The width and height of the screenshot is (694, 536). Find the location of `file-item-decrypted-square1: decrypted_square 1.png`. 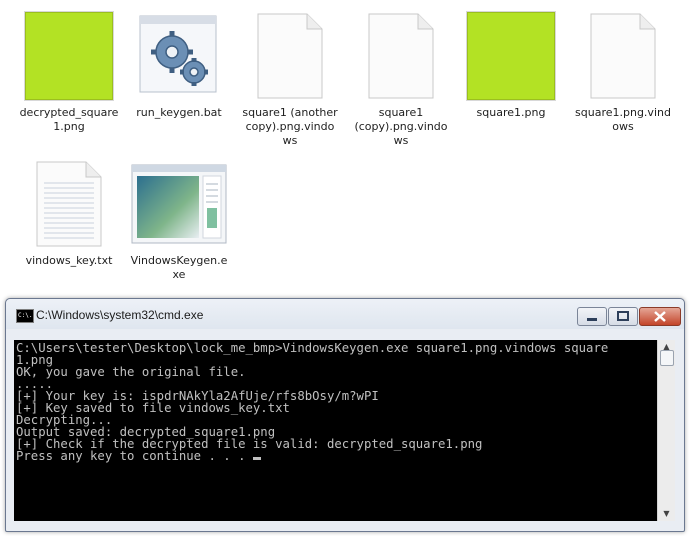

file-item-decrypted-square1: decrypted_square 1.png is located at coordinates (69, 75).